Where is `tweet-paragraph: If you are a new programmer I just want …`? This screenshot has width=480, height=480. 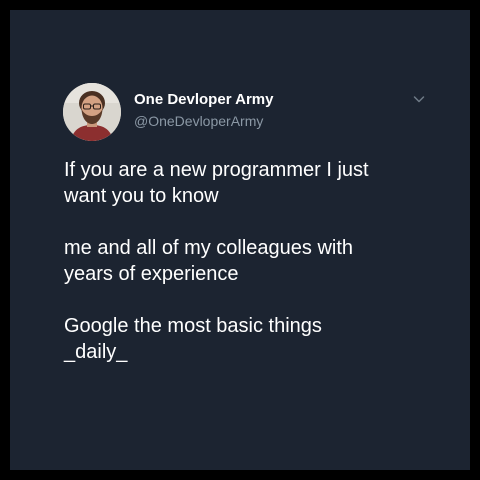
tweet-paragraph: If you are a new programmer I just want … is located at coordinates (216, 183).